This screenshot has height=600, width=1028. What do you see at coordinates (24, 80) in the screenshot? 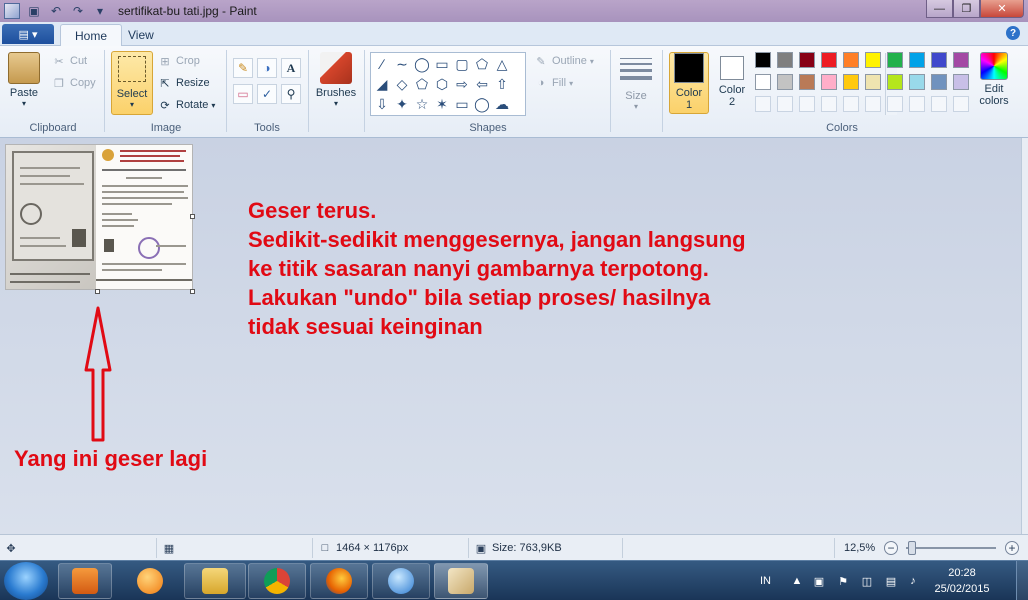
I see `paste-button: Paste ▾` at bounding box center [24, 80].